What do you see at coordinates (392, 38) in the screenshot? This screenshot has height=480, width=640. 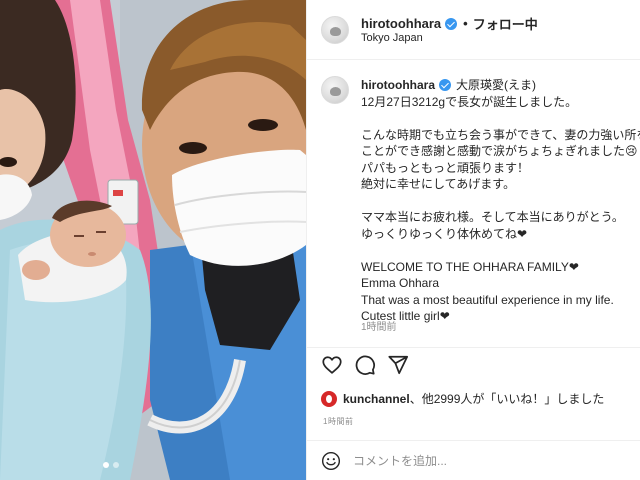 I see `location-link: Tokyo Japan` at bounding box center [392, 38].